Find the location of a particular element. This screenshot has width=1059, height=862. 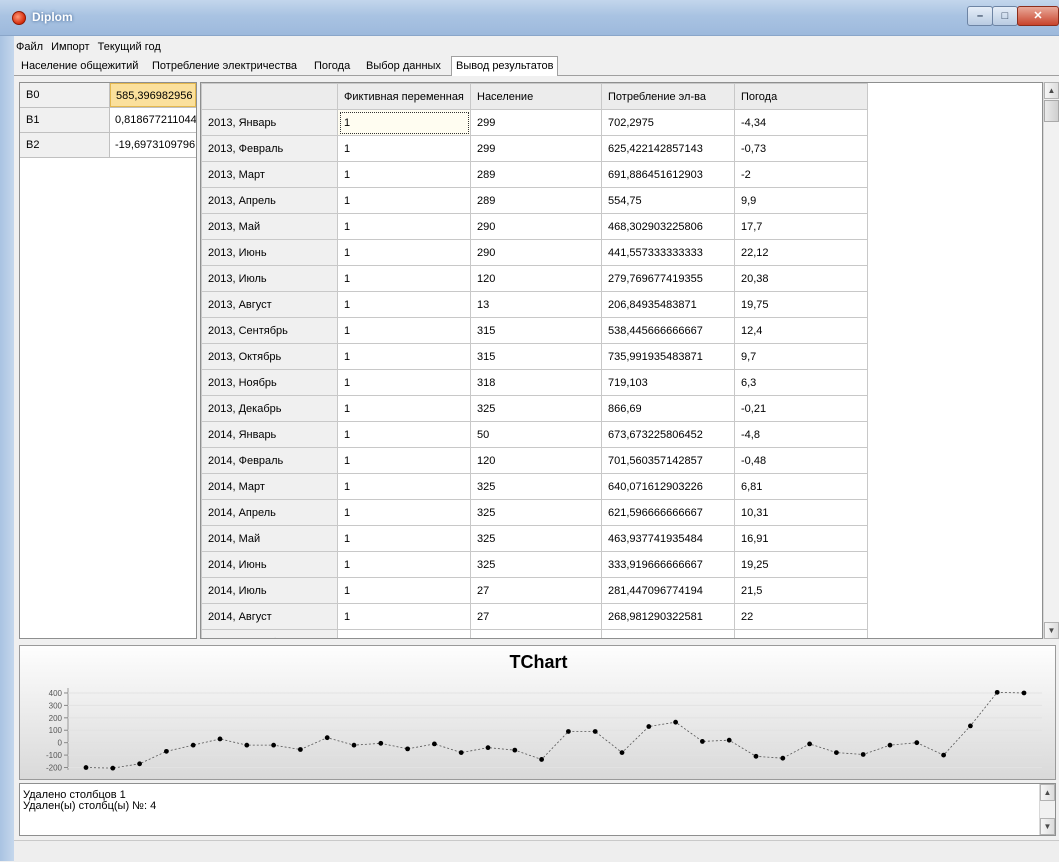

grid-scrollbar: ▲ ▼ is located at coordinates (1051, 360).